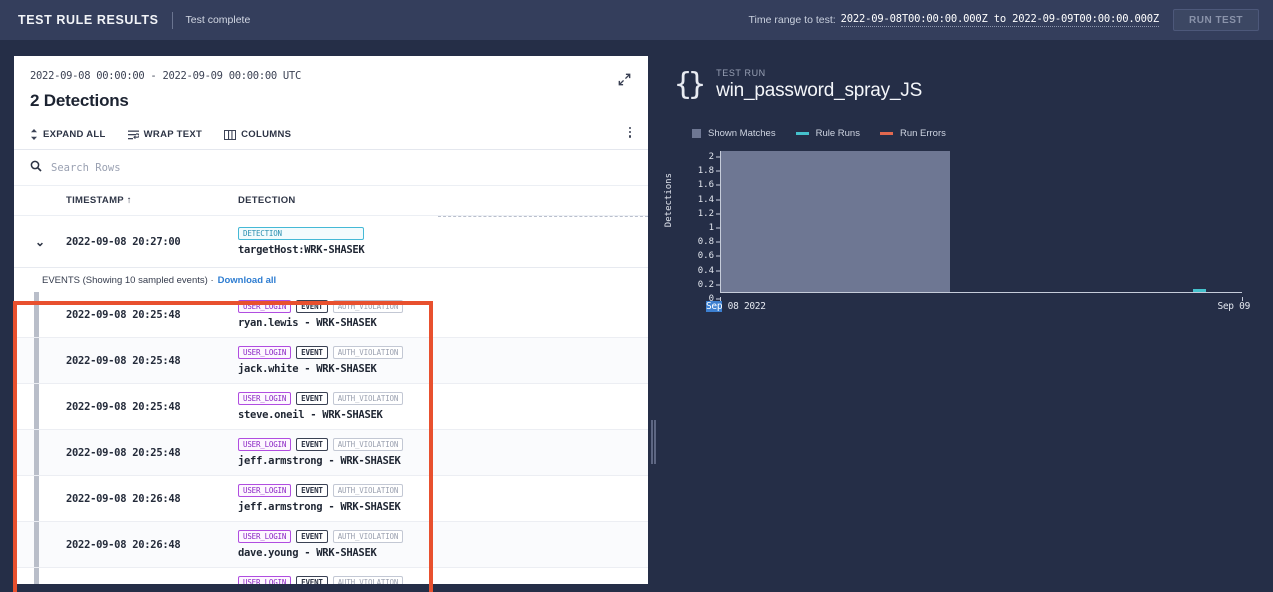  Describe the element at coordinates (247, 280) in the screenshot. I see `download-all-link: Download all` at that location.